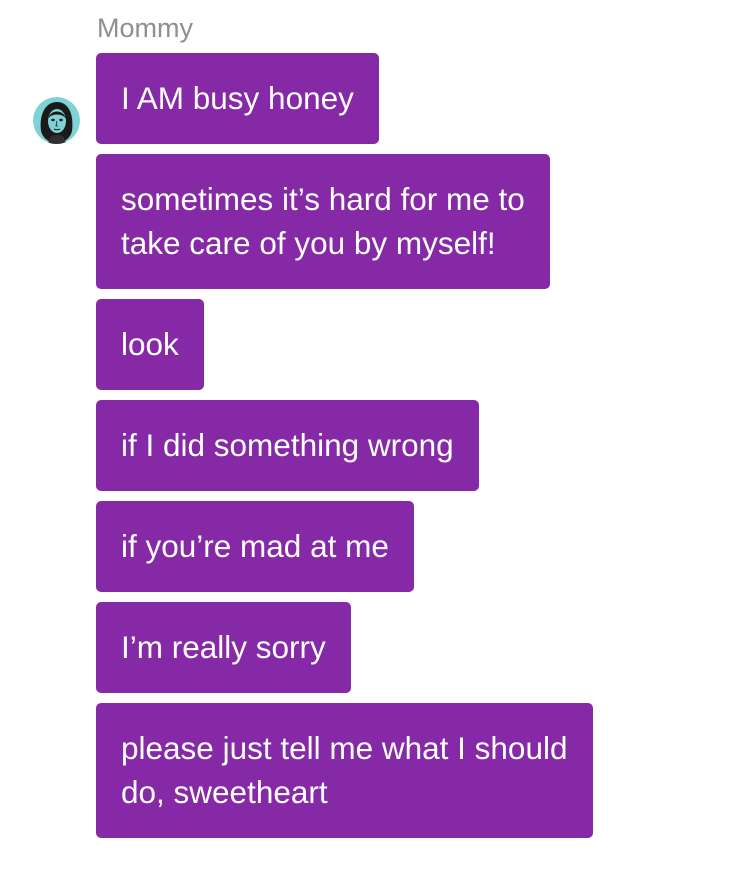 The width and height of the screenshot is (750, 886). What do you see at coordinates (287, 445) in the screenshot?
I see `message-bubble: if I did something wrong` at bounding box center [287, 445].